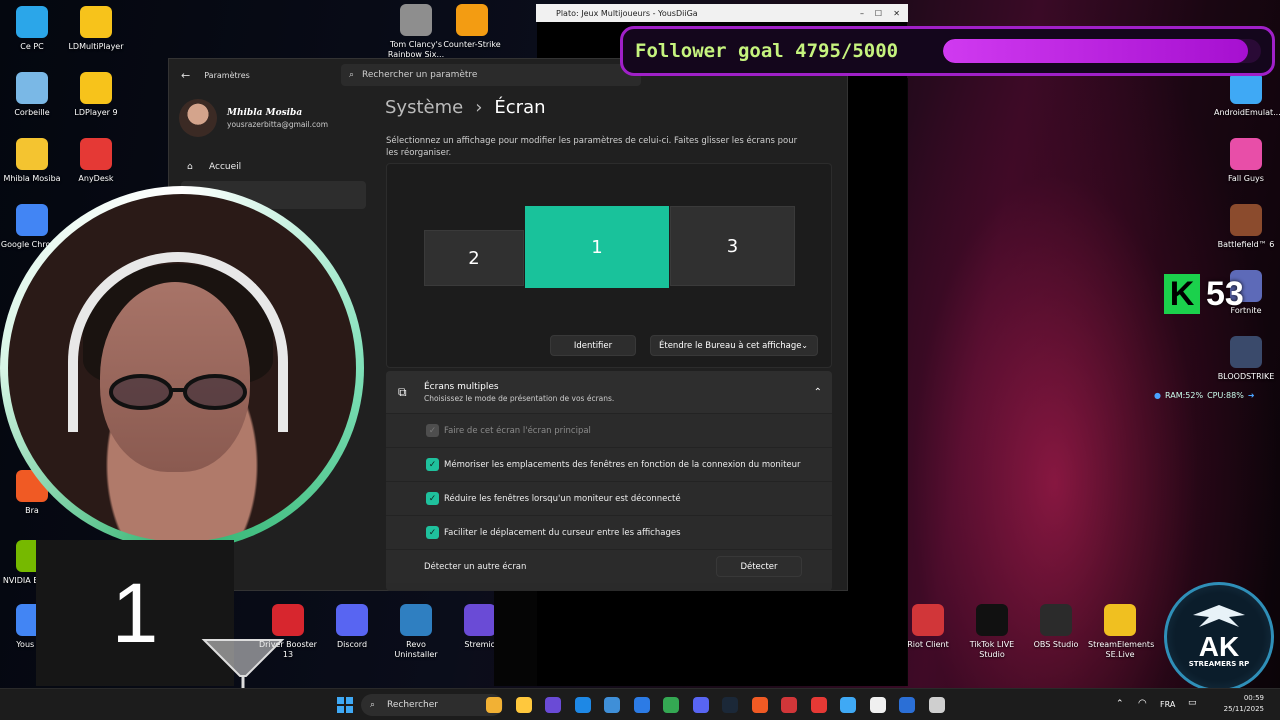 This screenshot has width=1280, height=720. What do you see at coordinates (896, 13) in the screenshot?
I see `close-icon: ✕` at bounding box center [896, 13].